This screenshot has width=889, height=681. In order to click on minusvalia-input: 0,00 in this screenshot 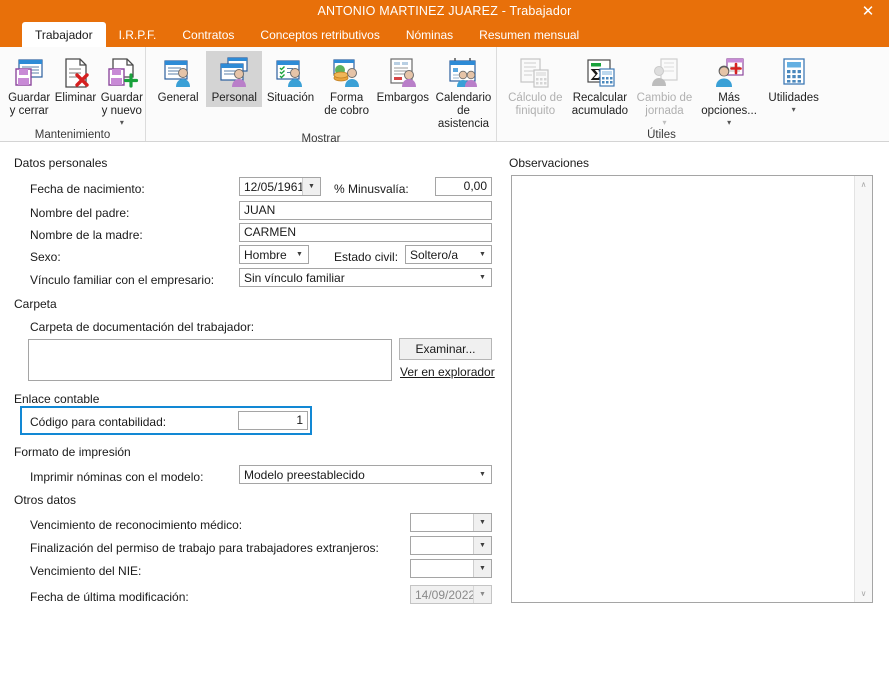, I will do `click(463, 186)`.